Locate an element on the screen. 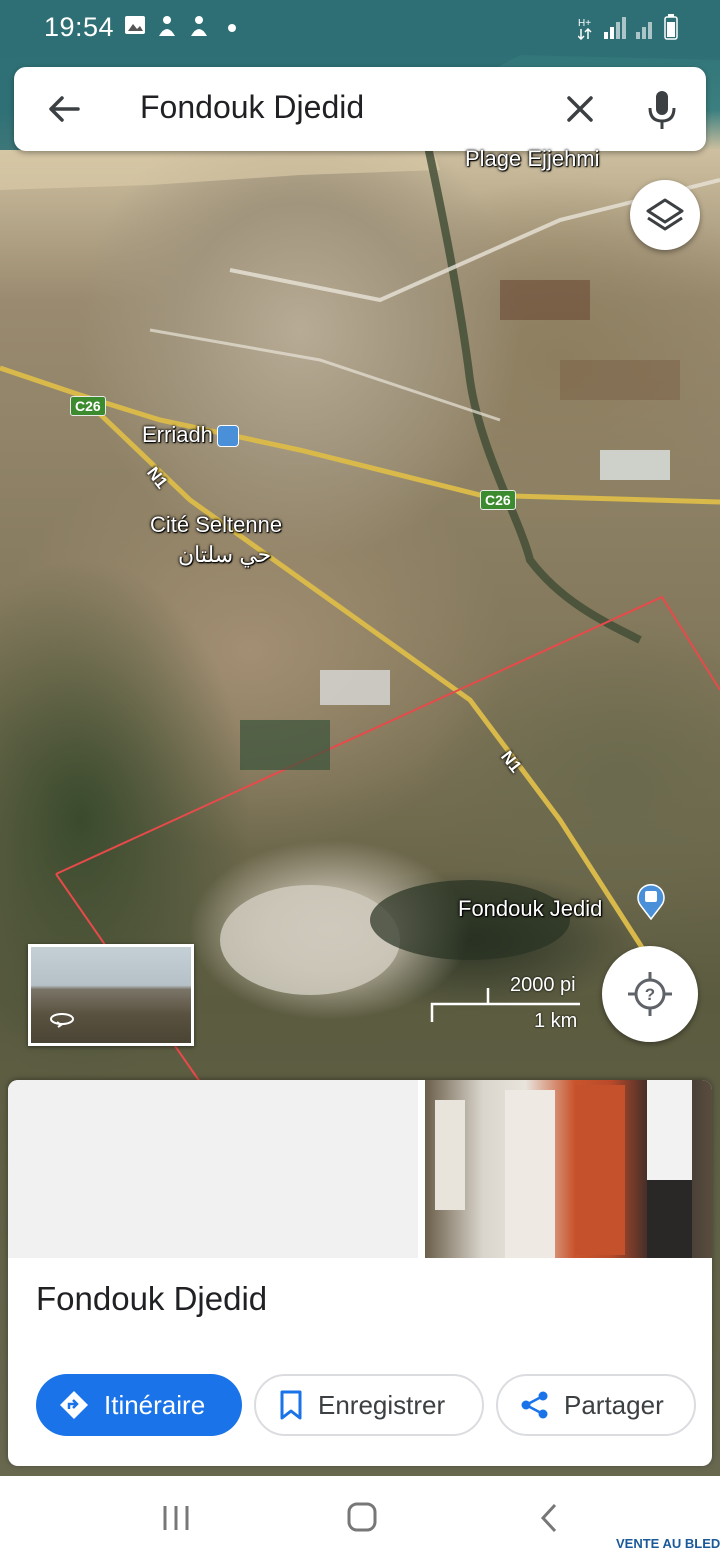  status-bar: 19:54 H+ is located at coordinates (360, 28).